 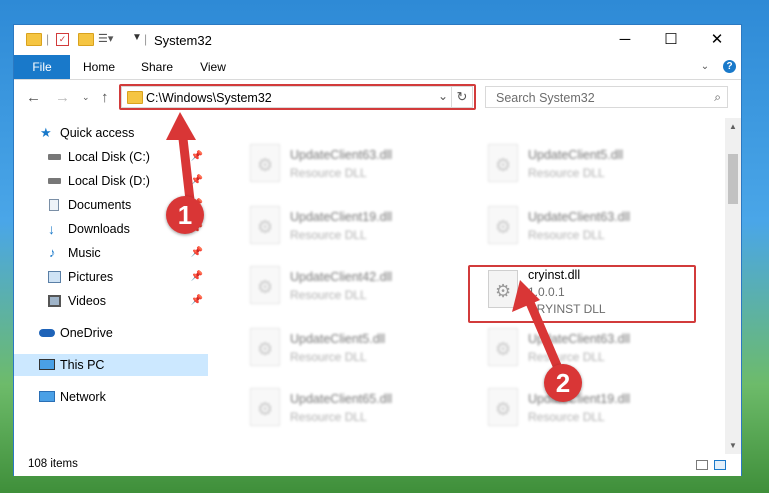 What do you see at coordinates (91, 277) in the screenshot?
I see `nav-label: Pictures` at bounding box center [91, 277].